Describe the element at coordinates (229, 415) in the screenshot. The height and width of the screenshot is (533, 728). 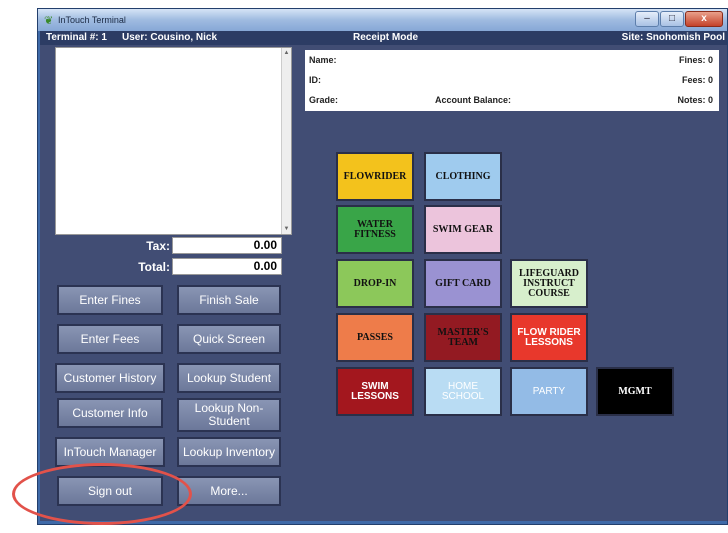
I see `lookup-non-student-button: Lookup Non-Student` at that location.